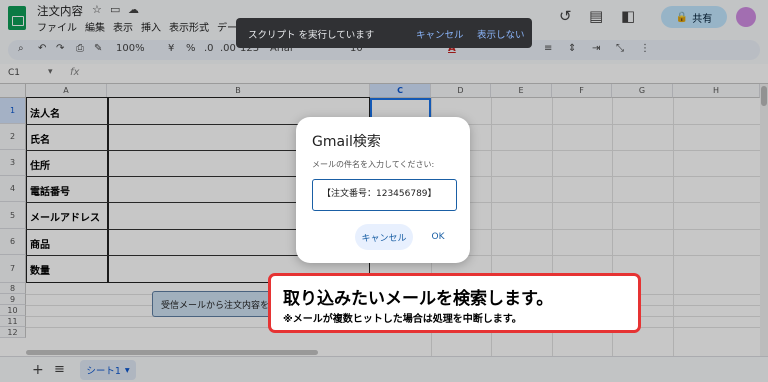  What do you see at coordinates (384, 237) in the screenshot?
I see `dialog-cancel-button: キャンセル` at bounding box center [384, 237].